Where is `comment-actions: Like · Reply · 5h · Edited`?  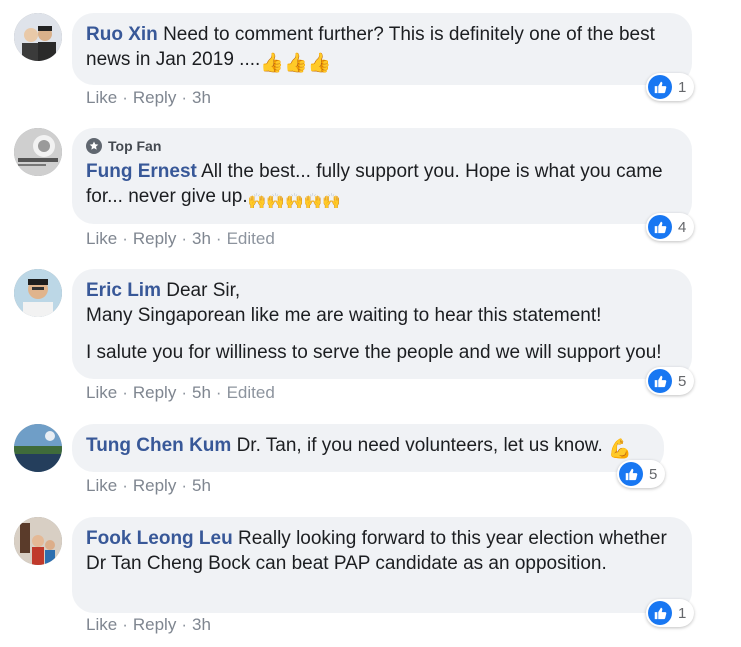 comment-actions: Like · Reply · 5h · Edited is located at coordinates (180, 392).